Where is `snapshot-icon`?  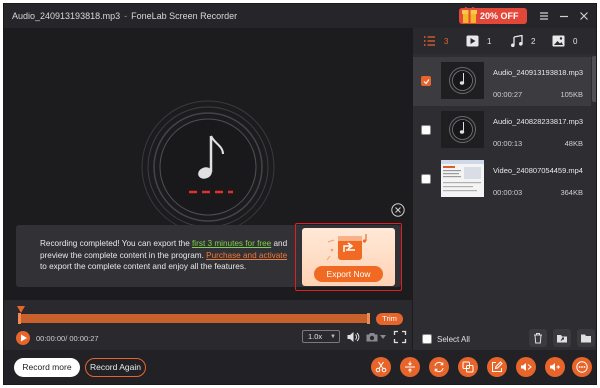 snapshot-icon is located at coordinates (372, 337).